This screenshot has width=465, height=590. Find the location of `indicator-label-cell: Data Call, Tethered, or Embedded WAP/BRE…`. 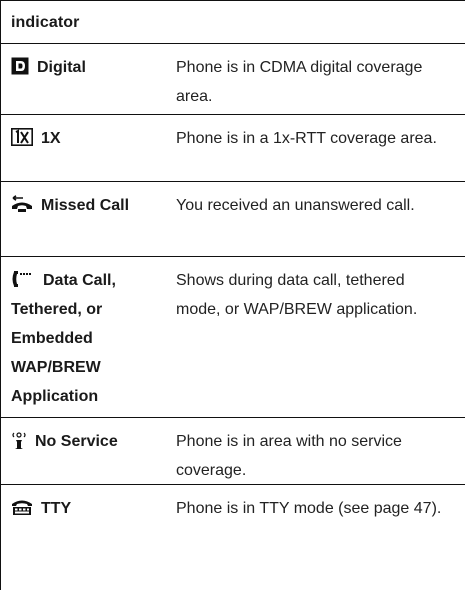

indicator-label-cell: Data Call, Tethered, or Embedded WAP/BRE… is located at coordinates (86, 338).